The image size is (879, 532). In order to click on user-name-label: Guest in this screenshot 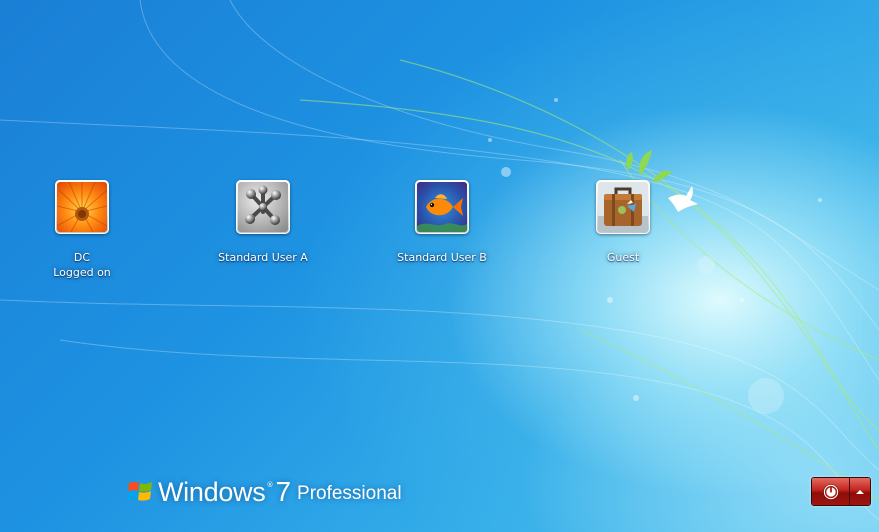, I will do `click(623, 257)`.